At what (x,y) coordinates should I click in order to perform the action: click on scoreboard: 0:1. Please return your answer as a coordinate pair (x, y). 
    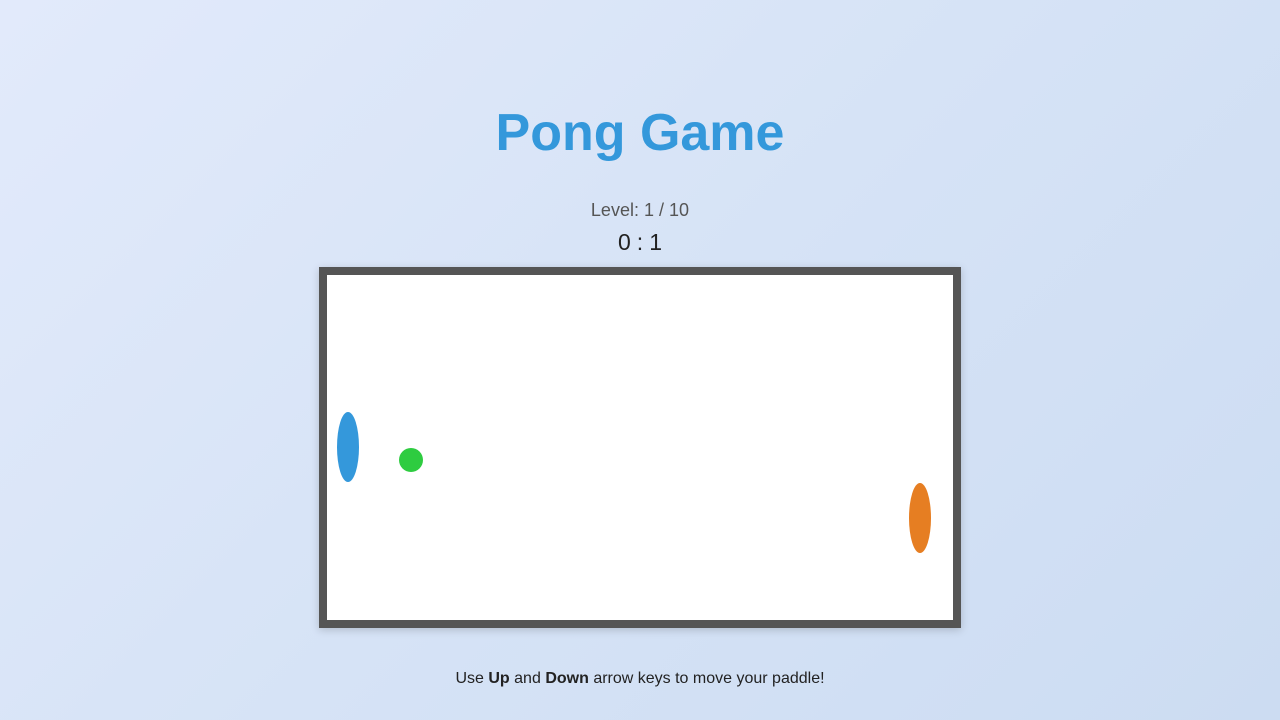
    Looking at the image, I should click on (640, 242).